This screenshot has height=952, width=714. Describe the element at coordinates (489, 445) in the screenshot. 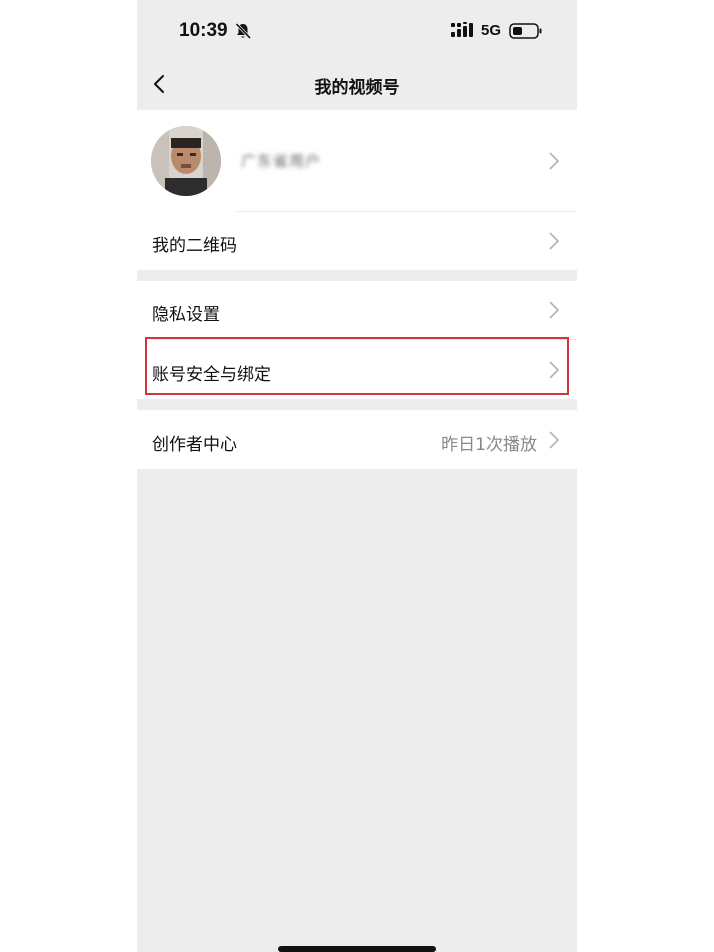

I see `creator-center-stat: 昨日1次播放` at that location.